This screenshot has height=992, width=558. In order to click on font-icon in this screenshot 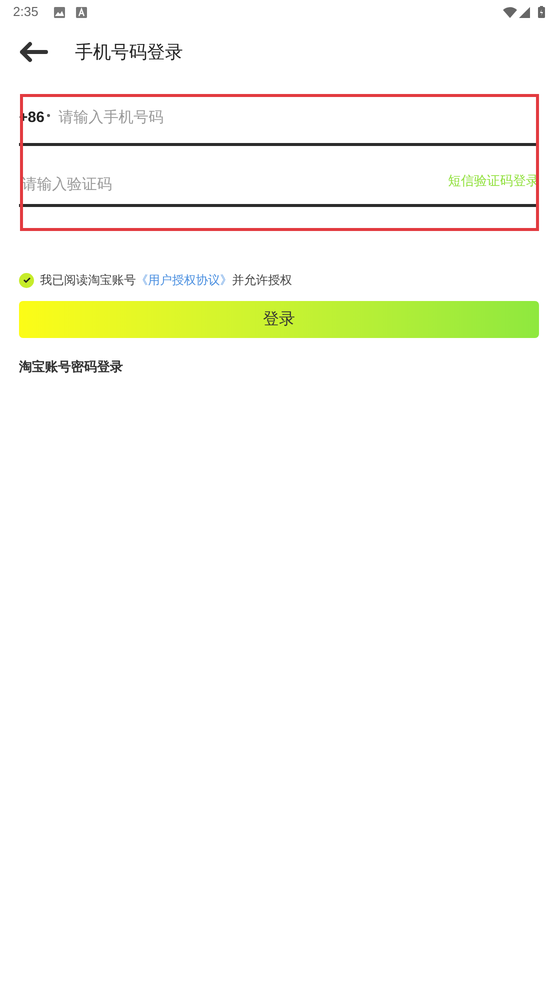, I will do `click(82, 12)`.